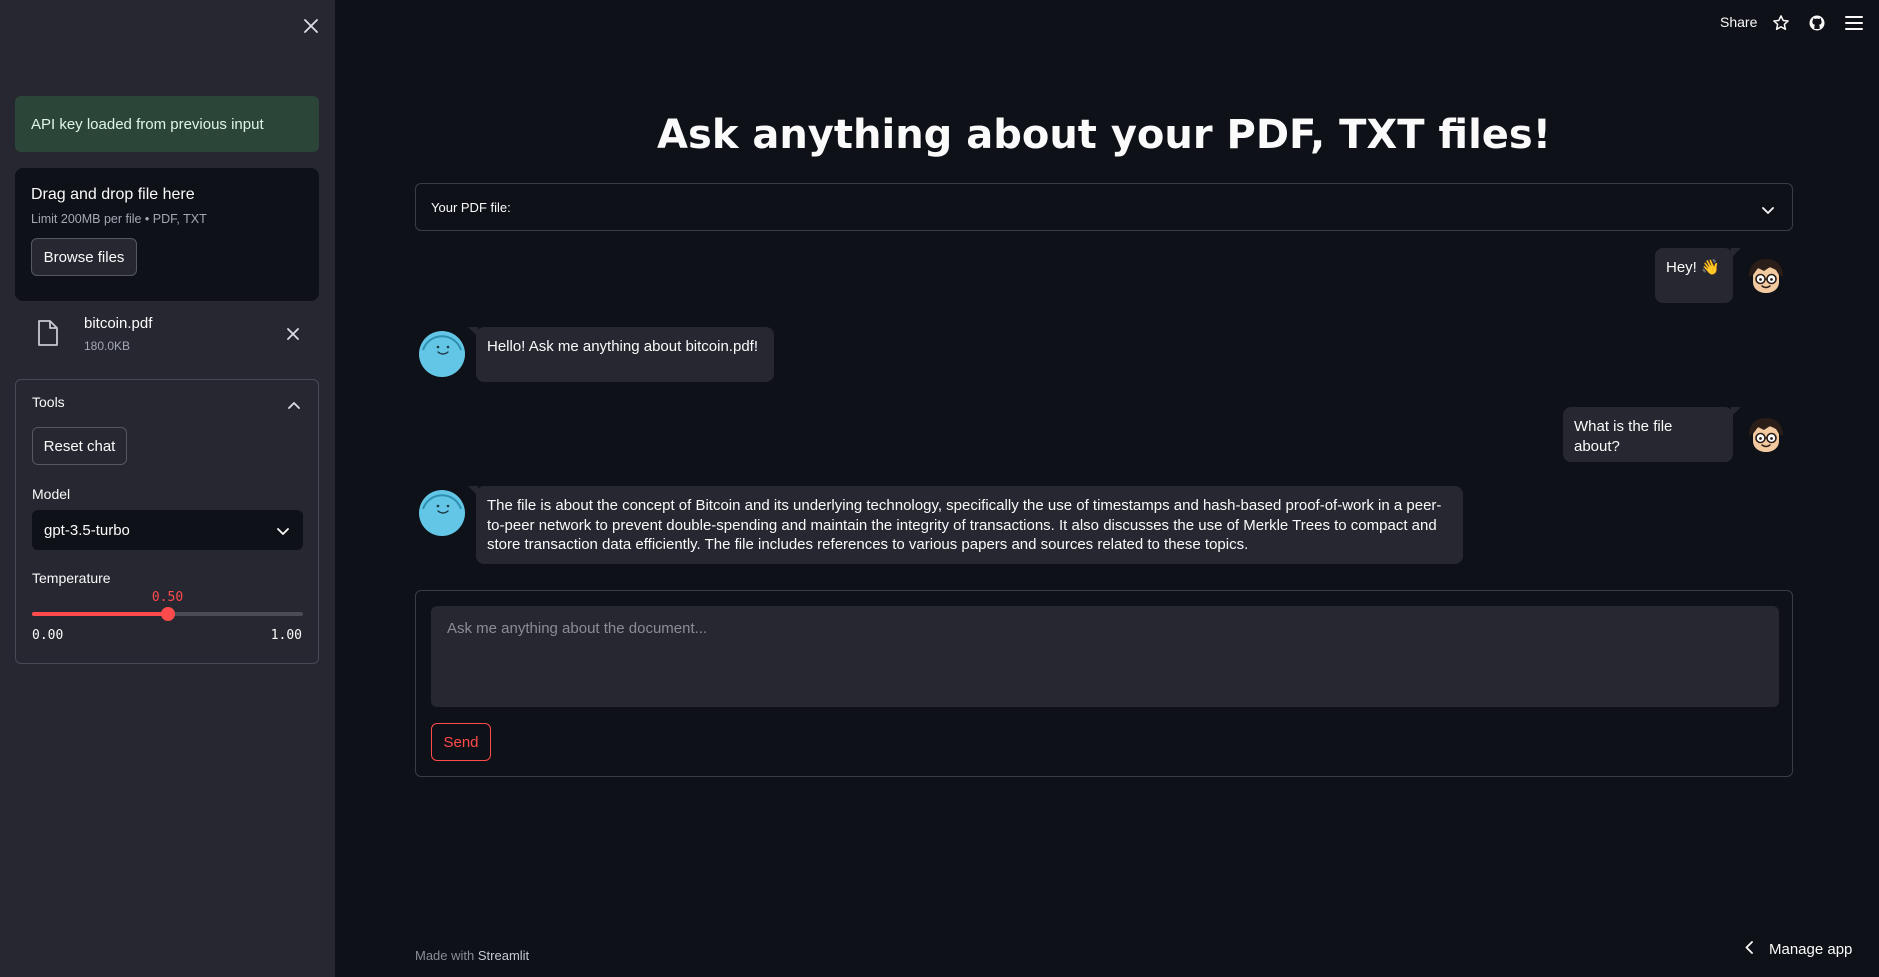 This screenshot has height=977, width=1879. Describe the element at coordinates (147, 124) in the screenshot. I see `success-message: API key loaded from previous input` at that location.